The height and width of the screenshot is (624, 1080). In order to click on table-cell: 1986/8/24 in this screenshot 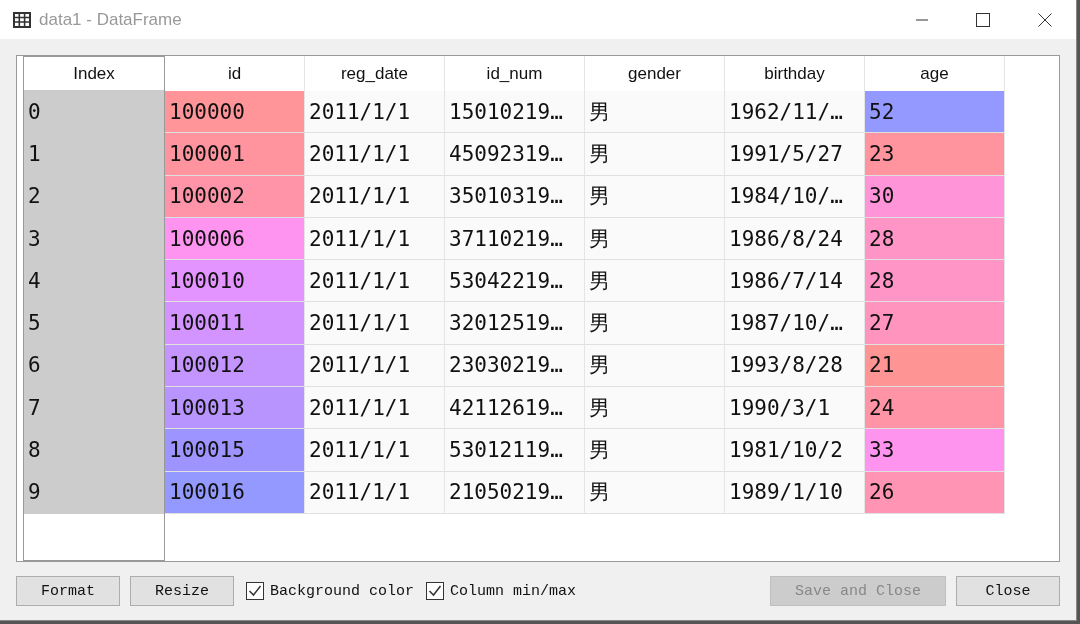, I will do `click(795, 239)`.